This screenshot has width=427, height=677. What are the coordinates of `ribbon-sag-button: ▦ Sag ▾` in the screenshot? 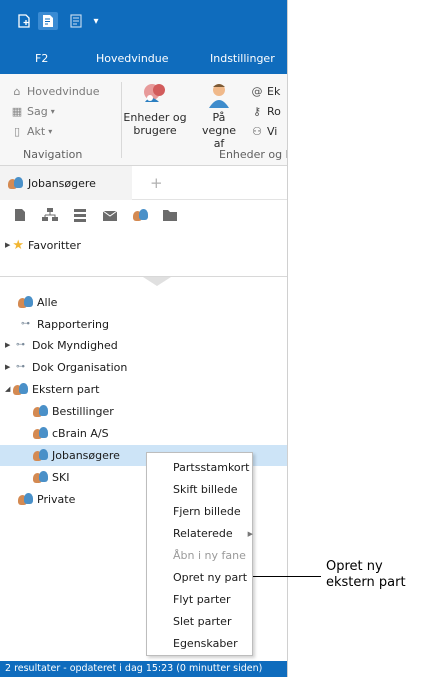 It's located at (32, 111).